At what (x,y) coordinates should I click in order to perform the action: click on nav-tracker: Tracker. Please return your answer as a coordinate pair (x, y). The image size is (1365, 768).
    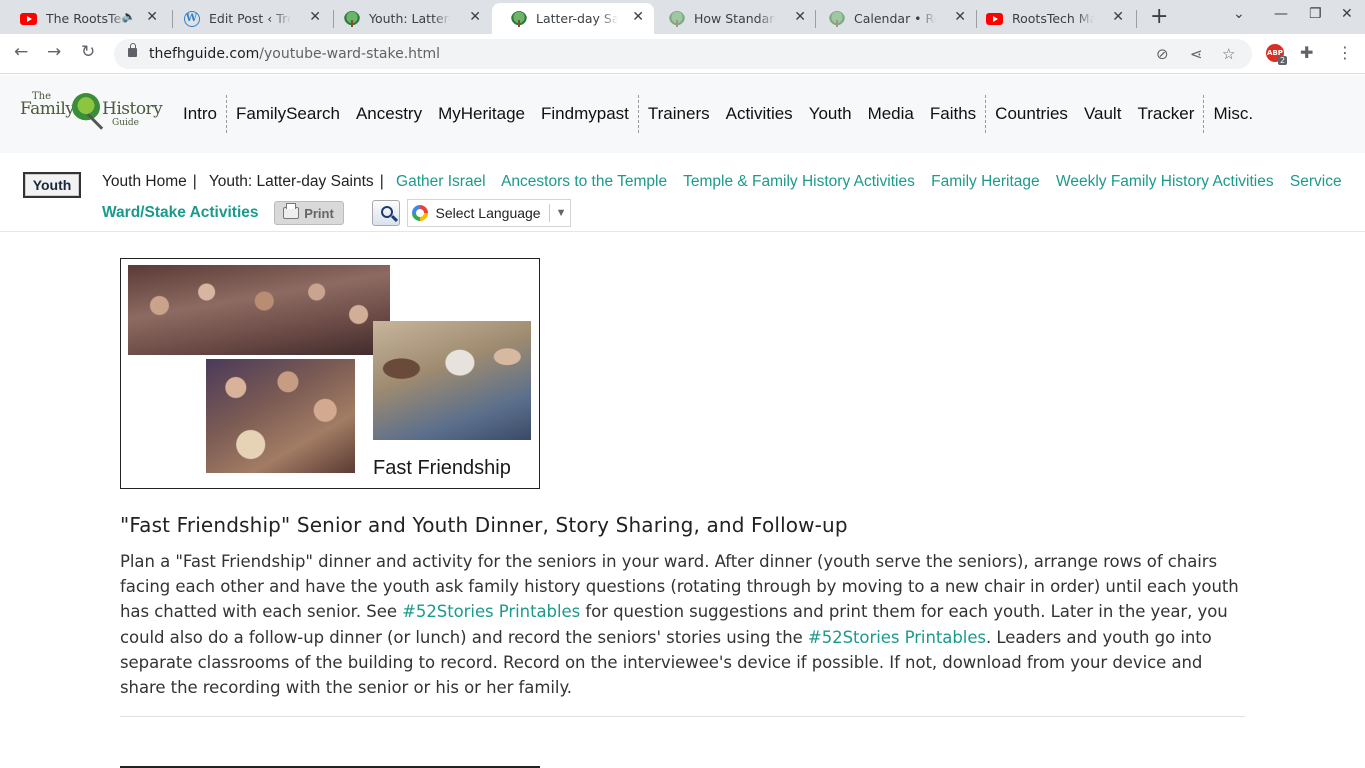
    Looking at the image, I should click on (1165, 114).